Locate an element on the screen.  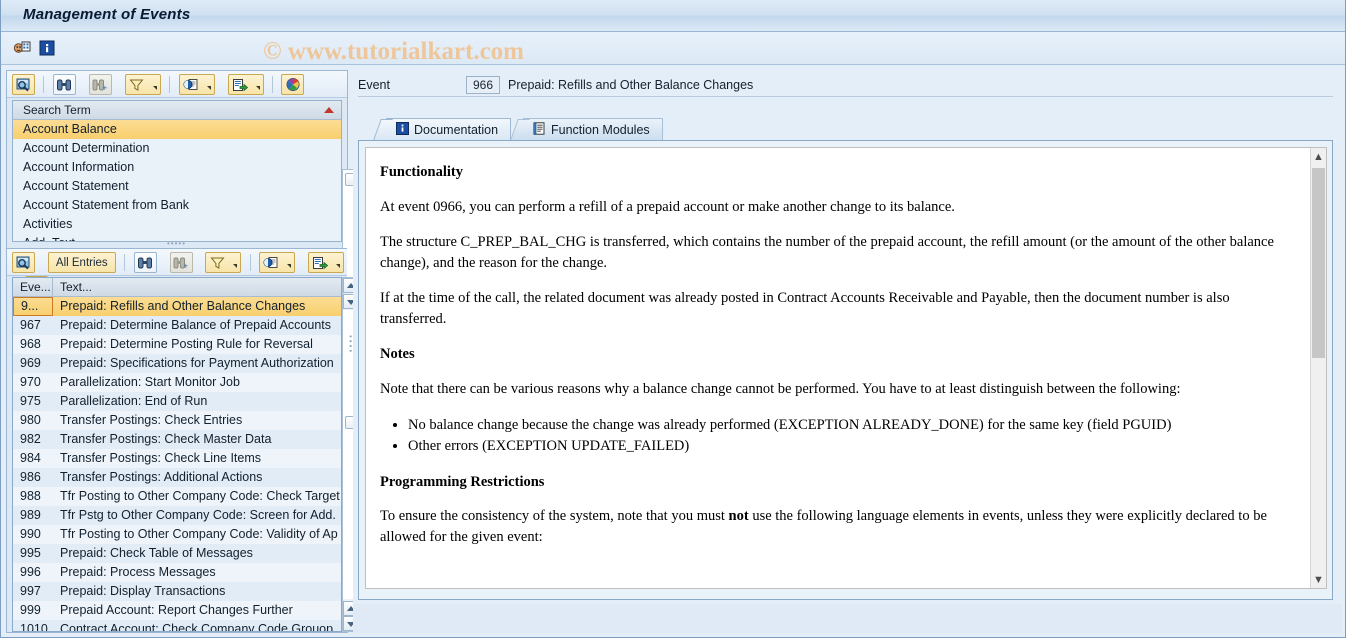
search-term-header-label: Search Term is located at coordinates (57, 110).